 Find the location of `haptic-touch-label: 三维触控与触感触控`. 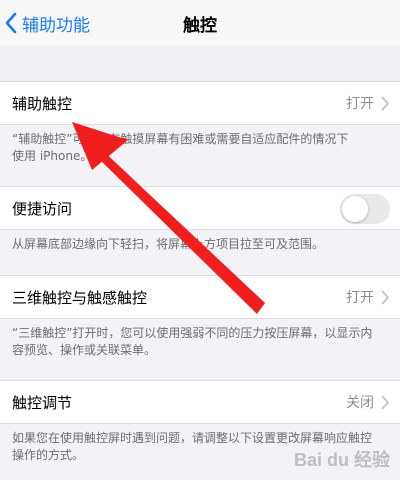

haptic-touch-label: 三维触控与触感触控 is located at coordinates (80, 297).